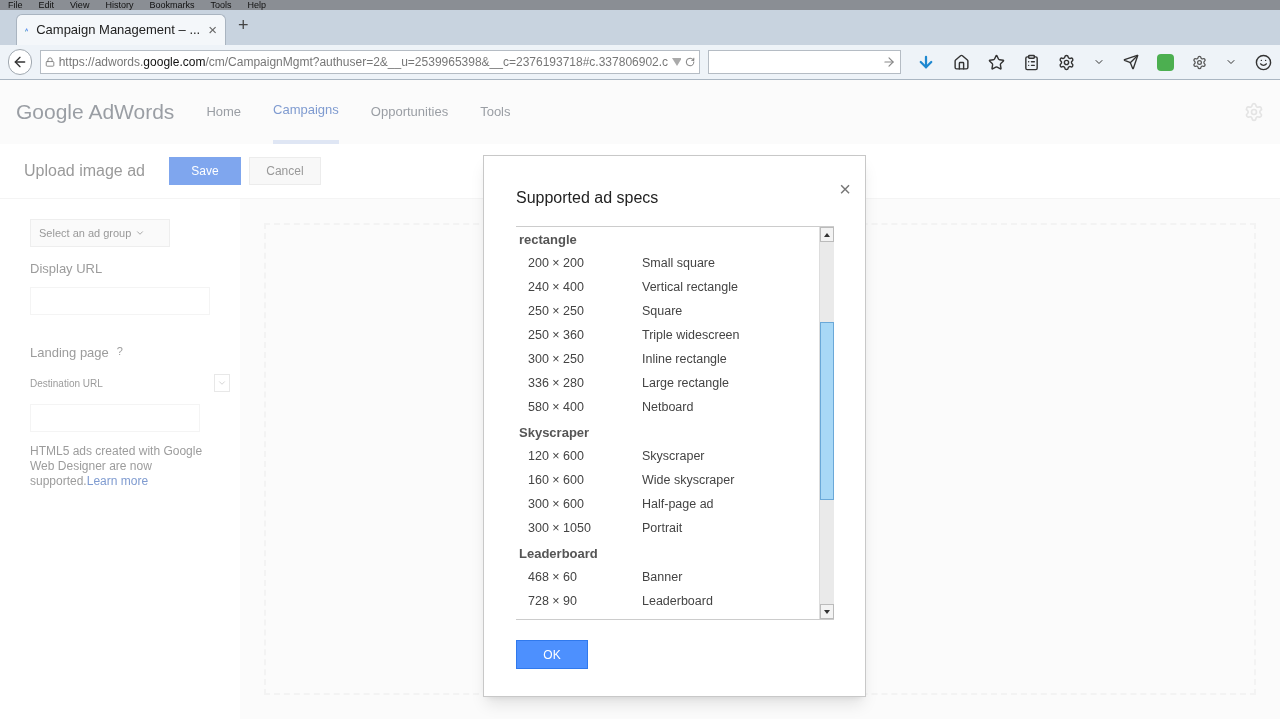 This screenshot has width=1280, height=720. What do you see at coordinates (552, 577) in the screenshot?
I see `size-text: 468 × 60` at bounding box center [552, 577].